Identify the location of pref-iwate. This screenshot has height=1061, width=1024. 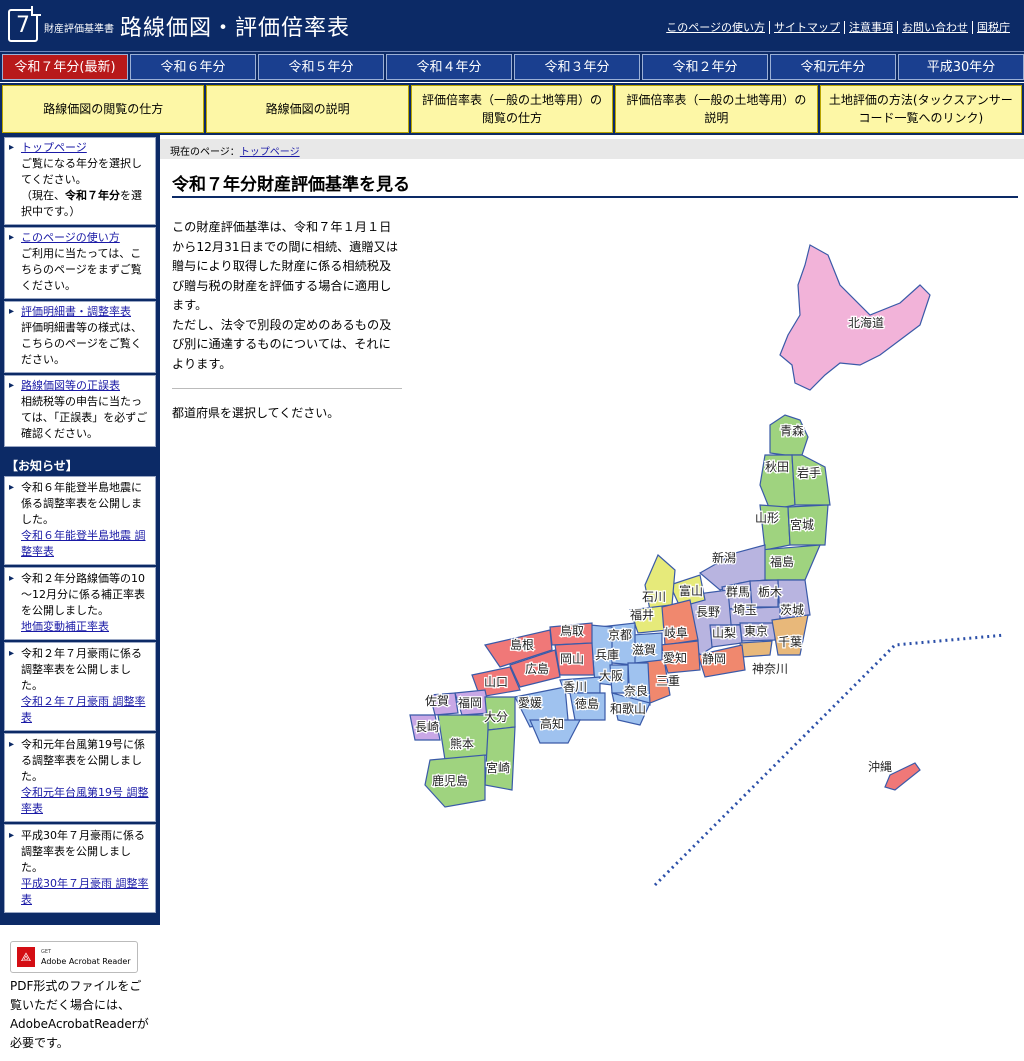
(811, 480).